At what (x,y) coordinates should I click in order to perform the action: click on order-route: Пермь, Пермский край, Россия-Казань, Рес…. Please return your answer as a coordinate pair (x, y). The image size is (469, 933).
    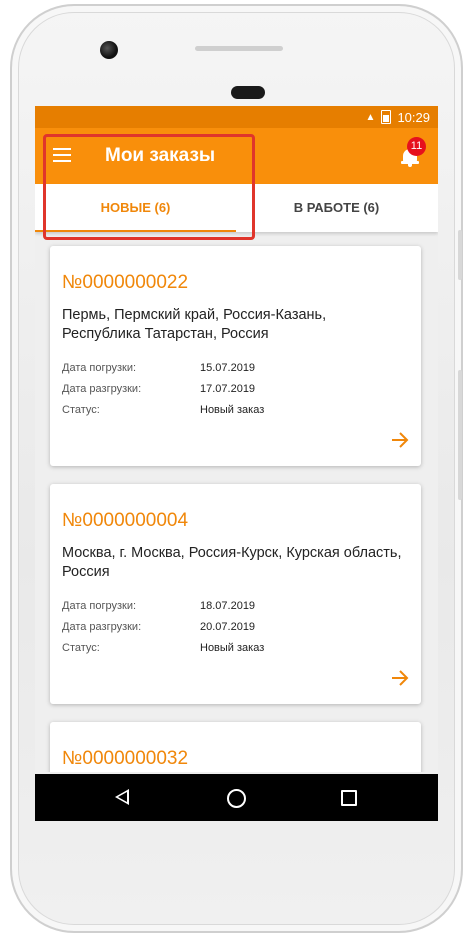
    Looking at the image, I should click on (194, 324).